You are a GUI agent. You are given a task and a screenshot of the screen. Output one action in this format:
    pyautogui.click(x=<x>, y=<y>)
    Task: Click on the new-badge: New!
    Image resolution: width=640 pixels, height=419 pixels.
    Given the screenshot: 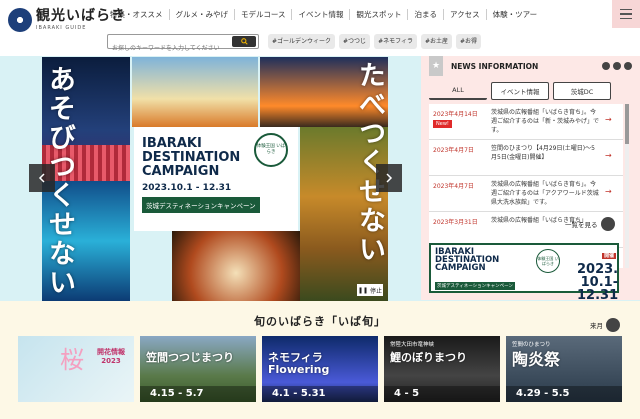 What is the action you would take?
    pyautogui.click(x=442, y=124)
    